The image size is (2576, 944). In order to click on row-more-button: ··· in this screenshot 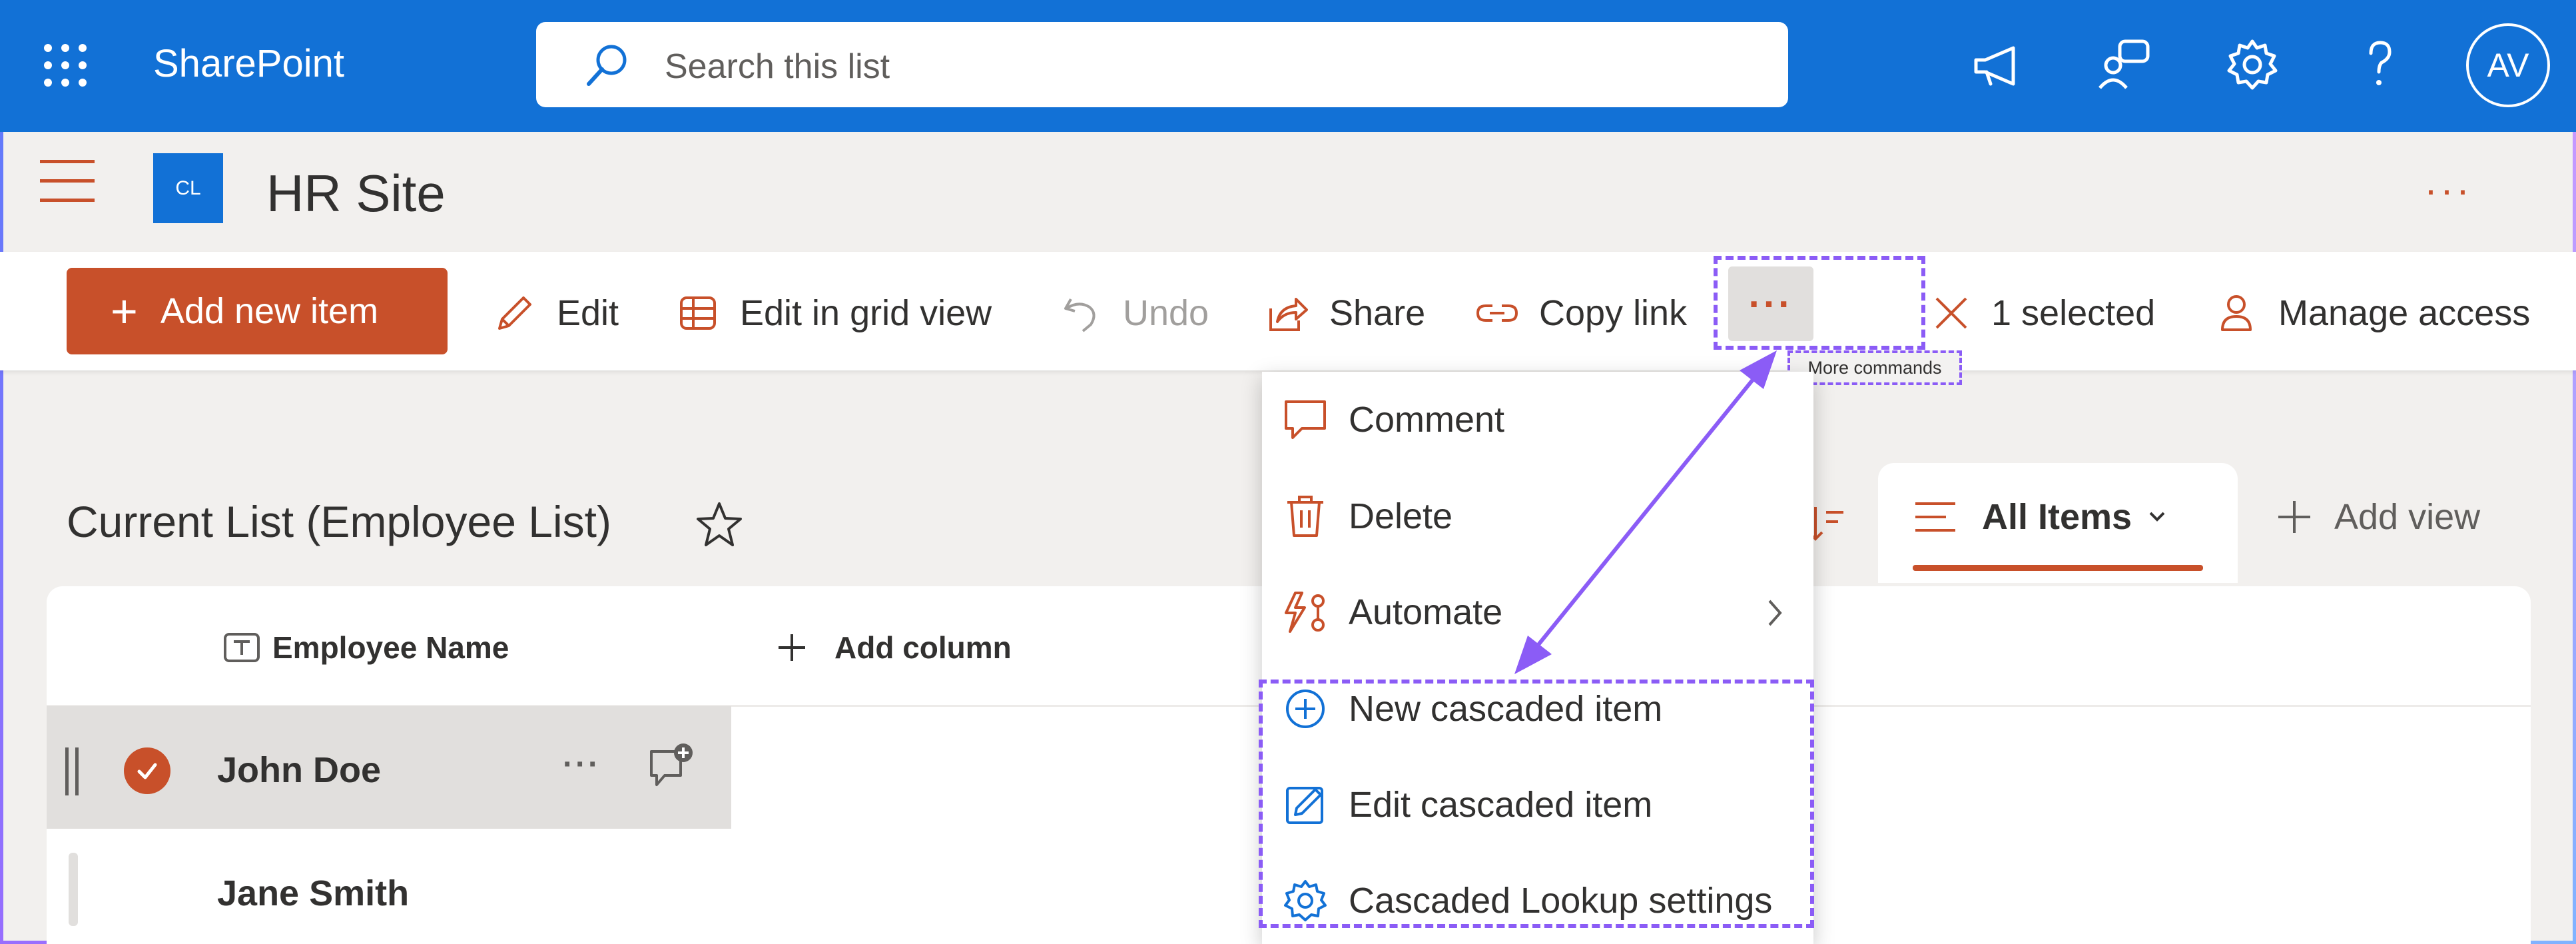, I will do `click(582, 765)`.